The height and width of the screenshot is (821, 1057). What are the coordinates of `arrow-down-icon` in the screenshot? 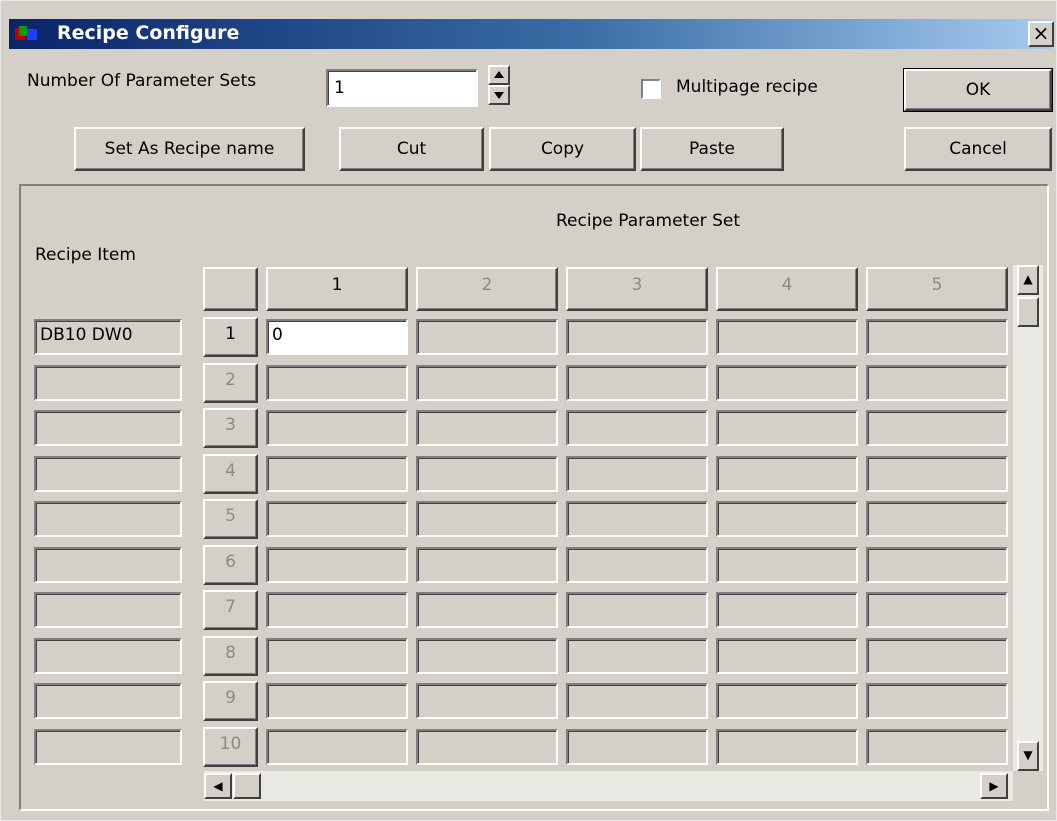 It's located at (499, 95).